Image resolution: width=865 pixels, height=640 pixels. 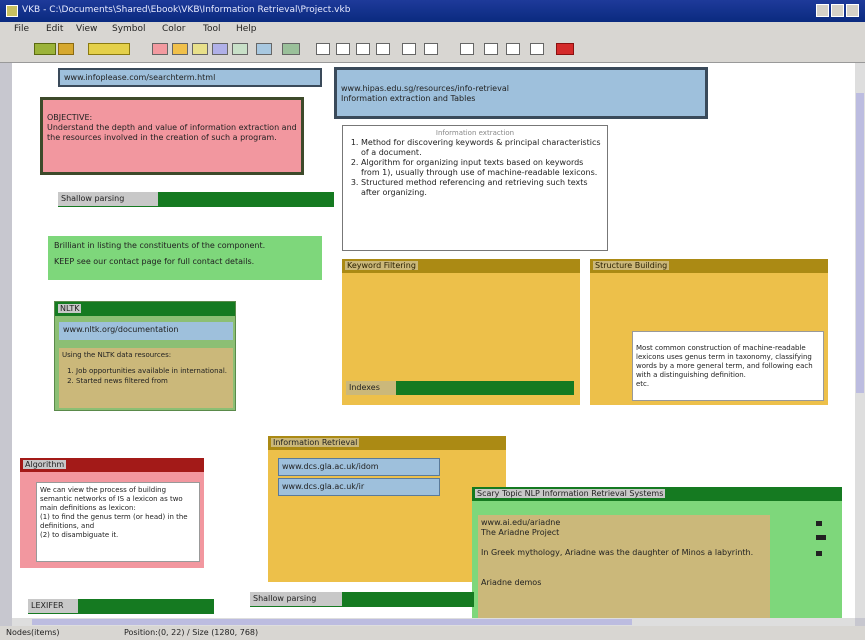 What do you see at coordinates (146, 331) in the screenshot?
I see `panel-url: www.nltk.org/documentation` at bounding box center [146, 331].